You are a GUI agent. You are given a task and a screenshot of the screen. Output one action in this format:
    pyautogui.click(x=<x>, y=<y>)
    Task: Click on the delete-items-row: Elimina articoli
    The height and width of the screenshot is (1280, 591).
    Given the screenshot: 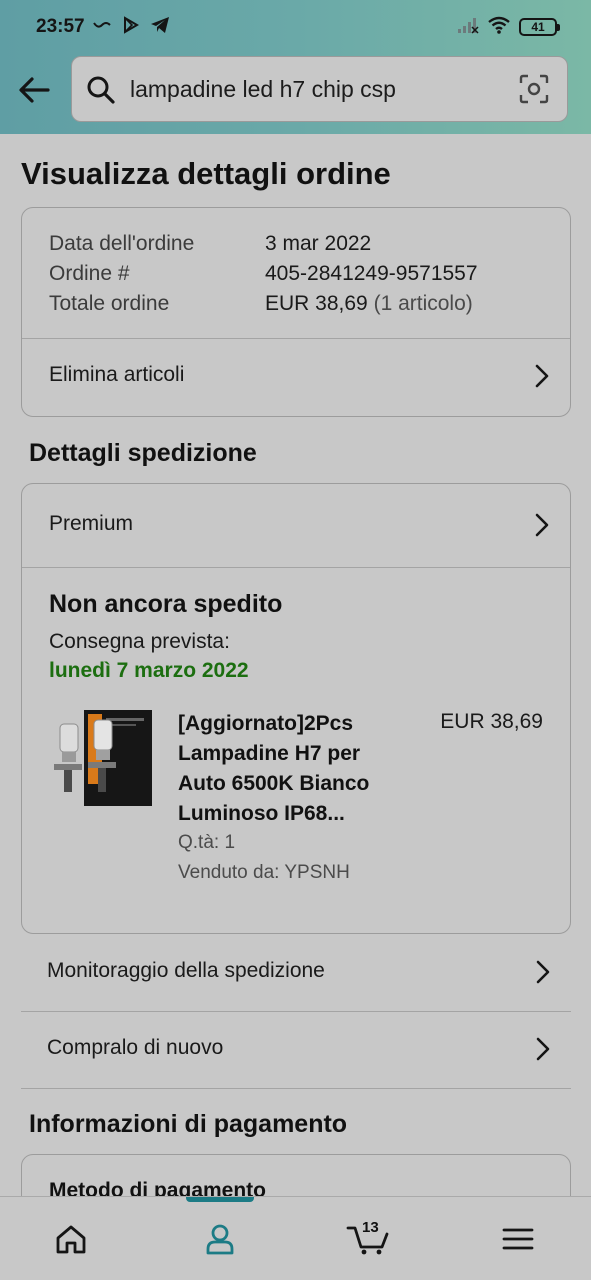 What is the action you would take?
    pyautogui.click(x=296, y=377)
    